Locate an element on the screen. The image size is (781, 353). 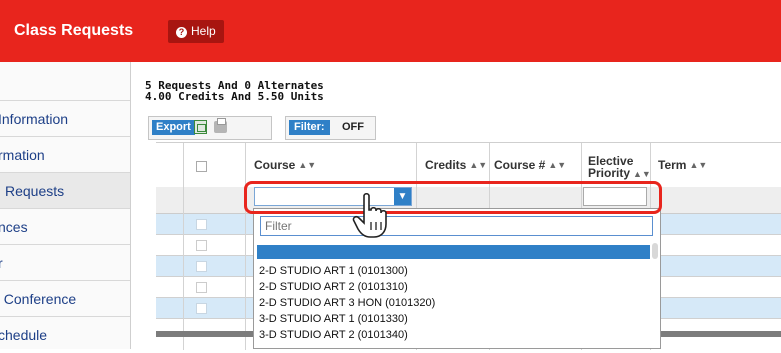
sidebar-item-conference: t Conference is located at coordinates (65, 298).